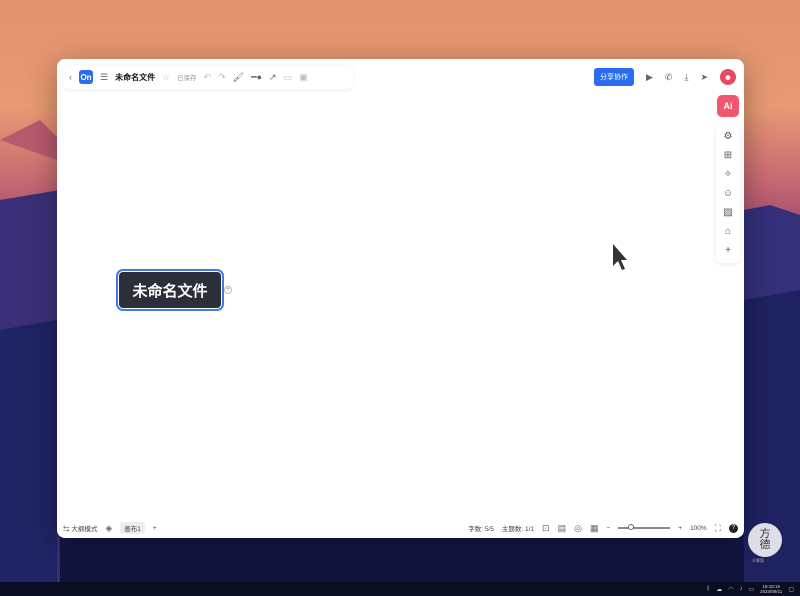 This screenshot has height=596, width=800. Describe the element at coordinates (728, 156) in the screenshot. I see `structure-icon: ⊞` at that location.